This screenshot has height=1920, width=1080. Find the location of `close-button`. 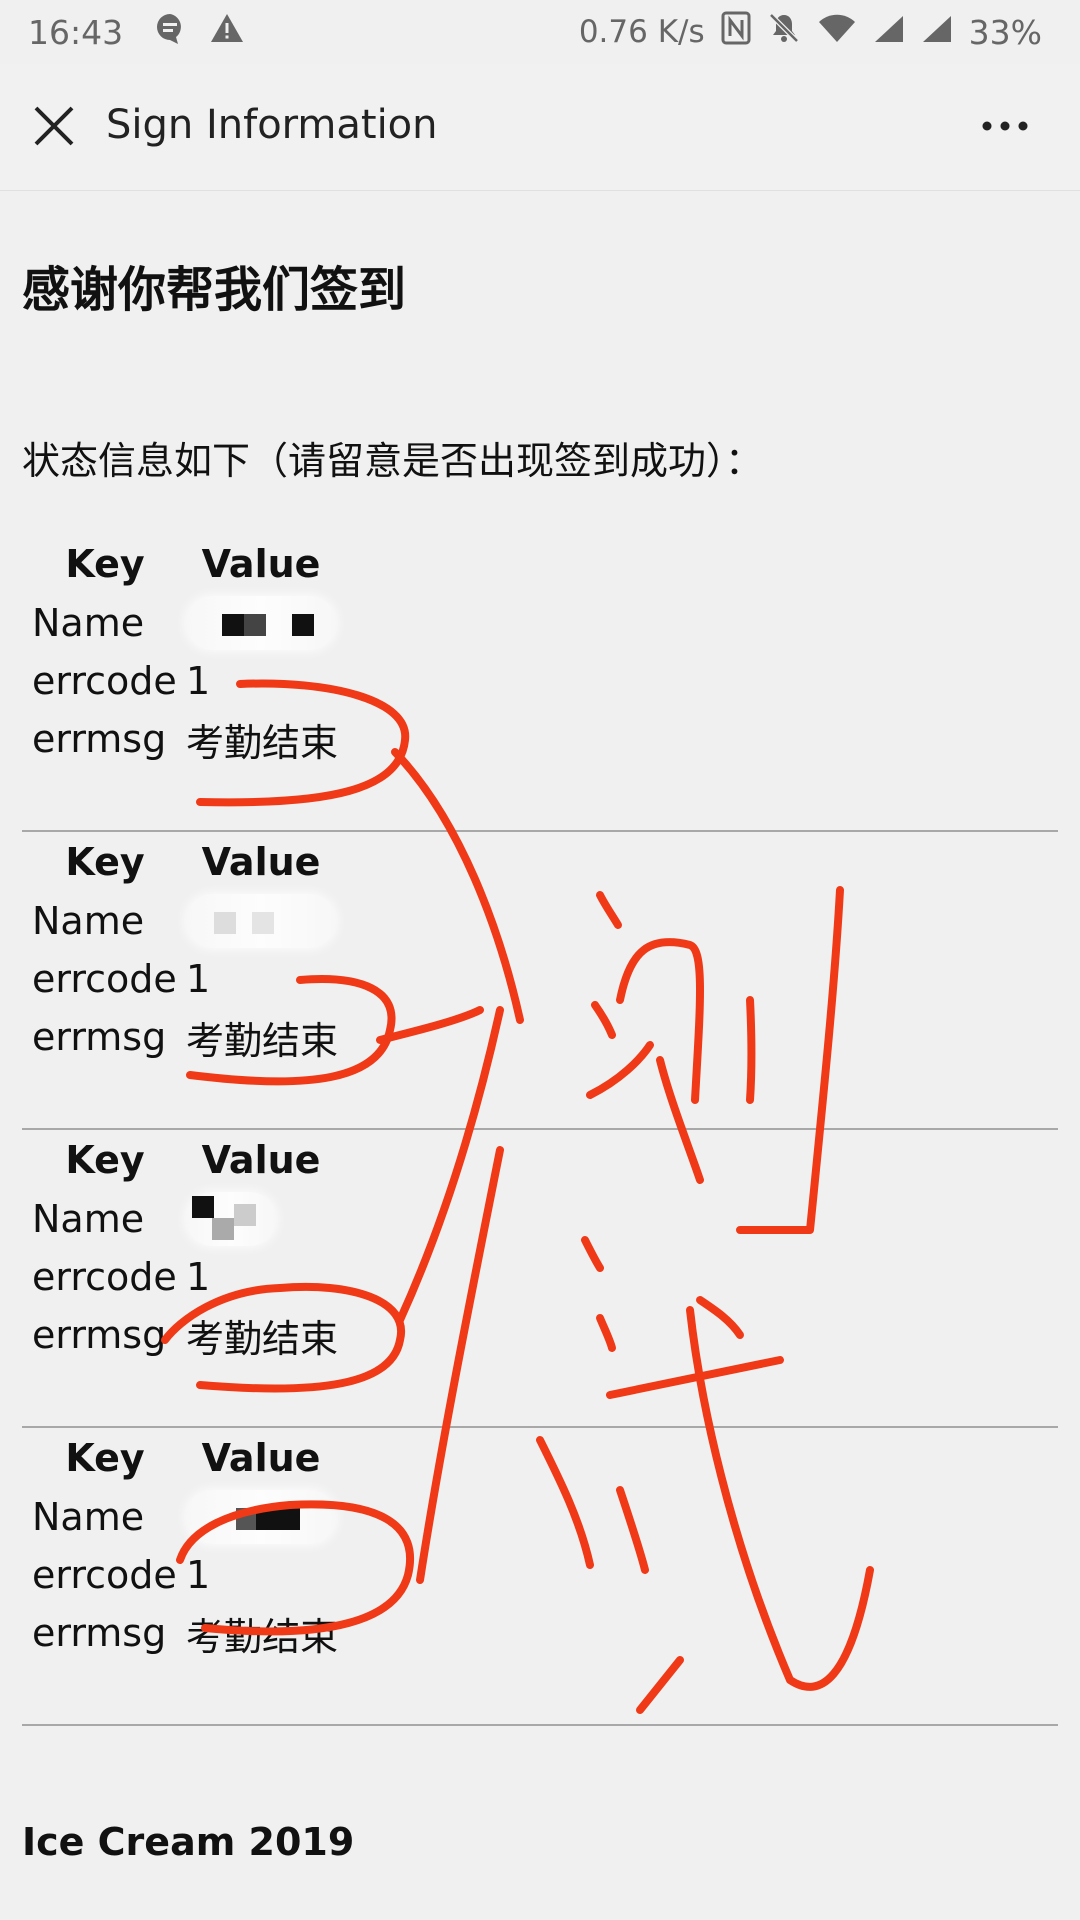

close-button is located at coordinates (54, 126).